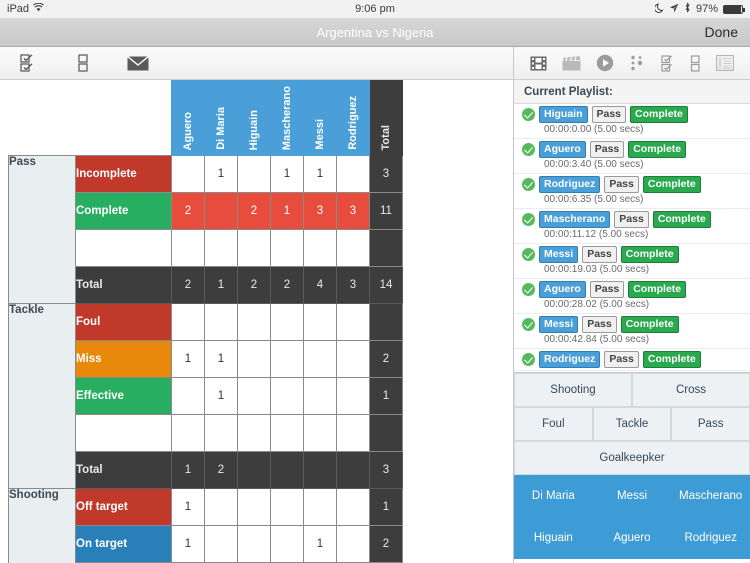 This screenshot has width=750, height=563. Describe the element at coordinates (123, 174) in the screenshot. I see `row-label: Incomplete` at that location.